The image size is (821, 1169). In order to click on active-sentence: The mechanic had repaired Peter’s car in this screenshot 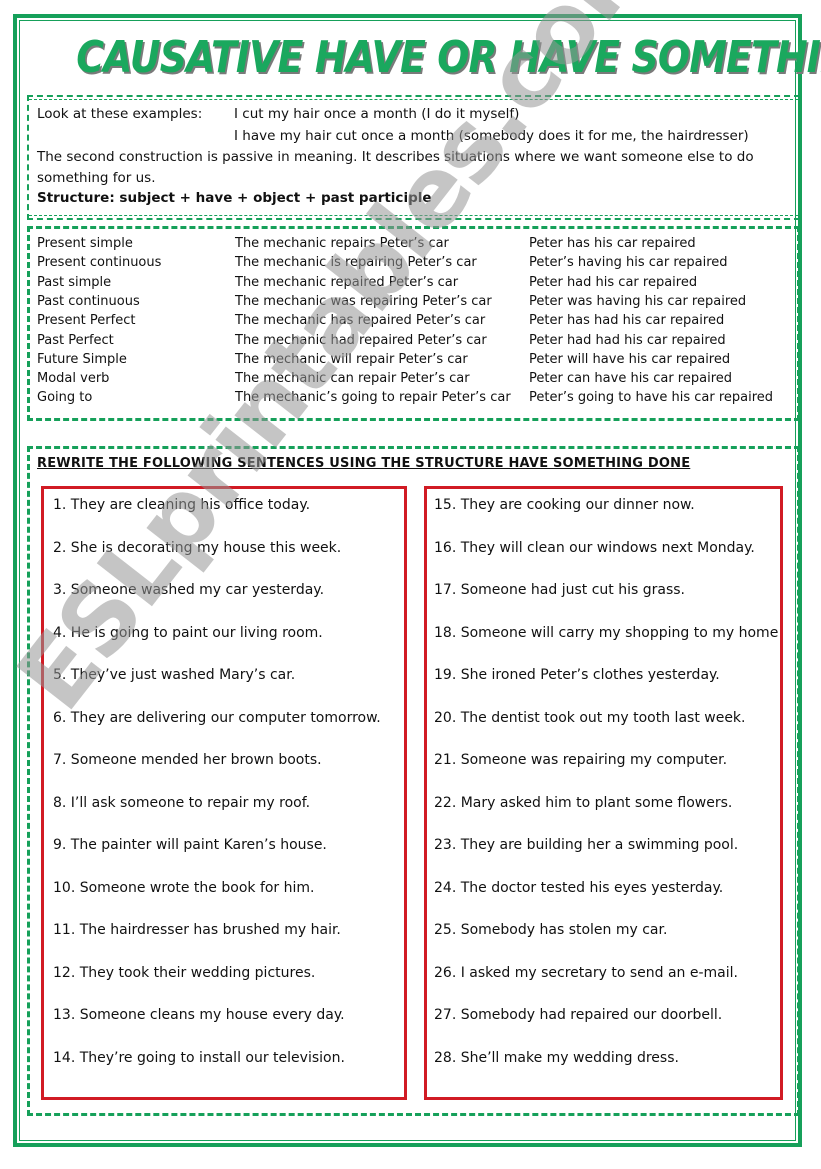, I will do `click(361, 340)`.